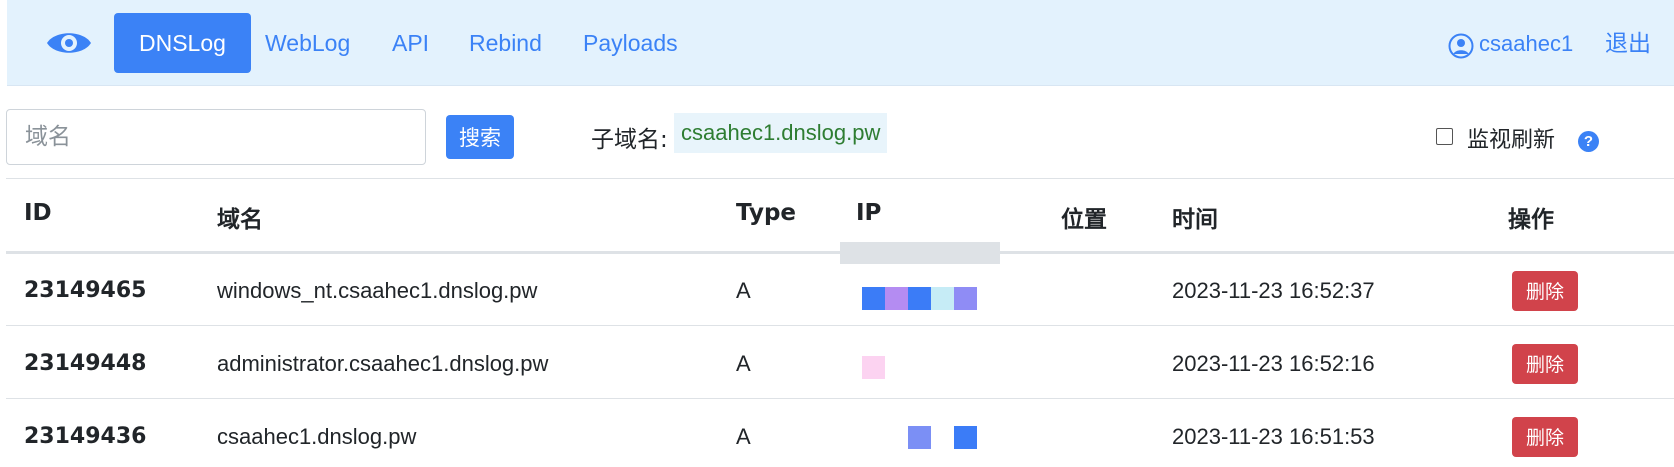  What do you see at coordinates (377, 290) in the screenshot?
I see `row-domain: windows_nt.csaahec1.dnslog.pw` at bounding box center [377, 290].